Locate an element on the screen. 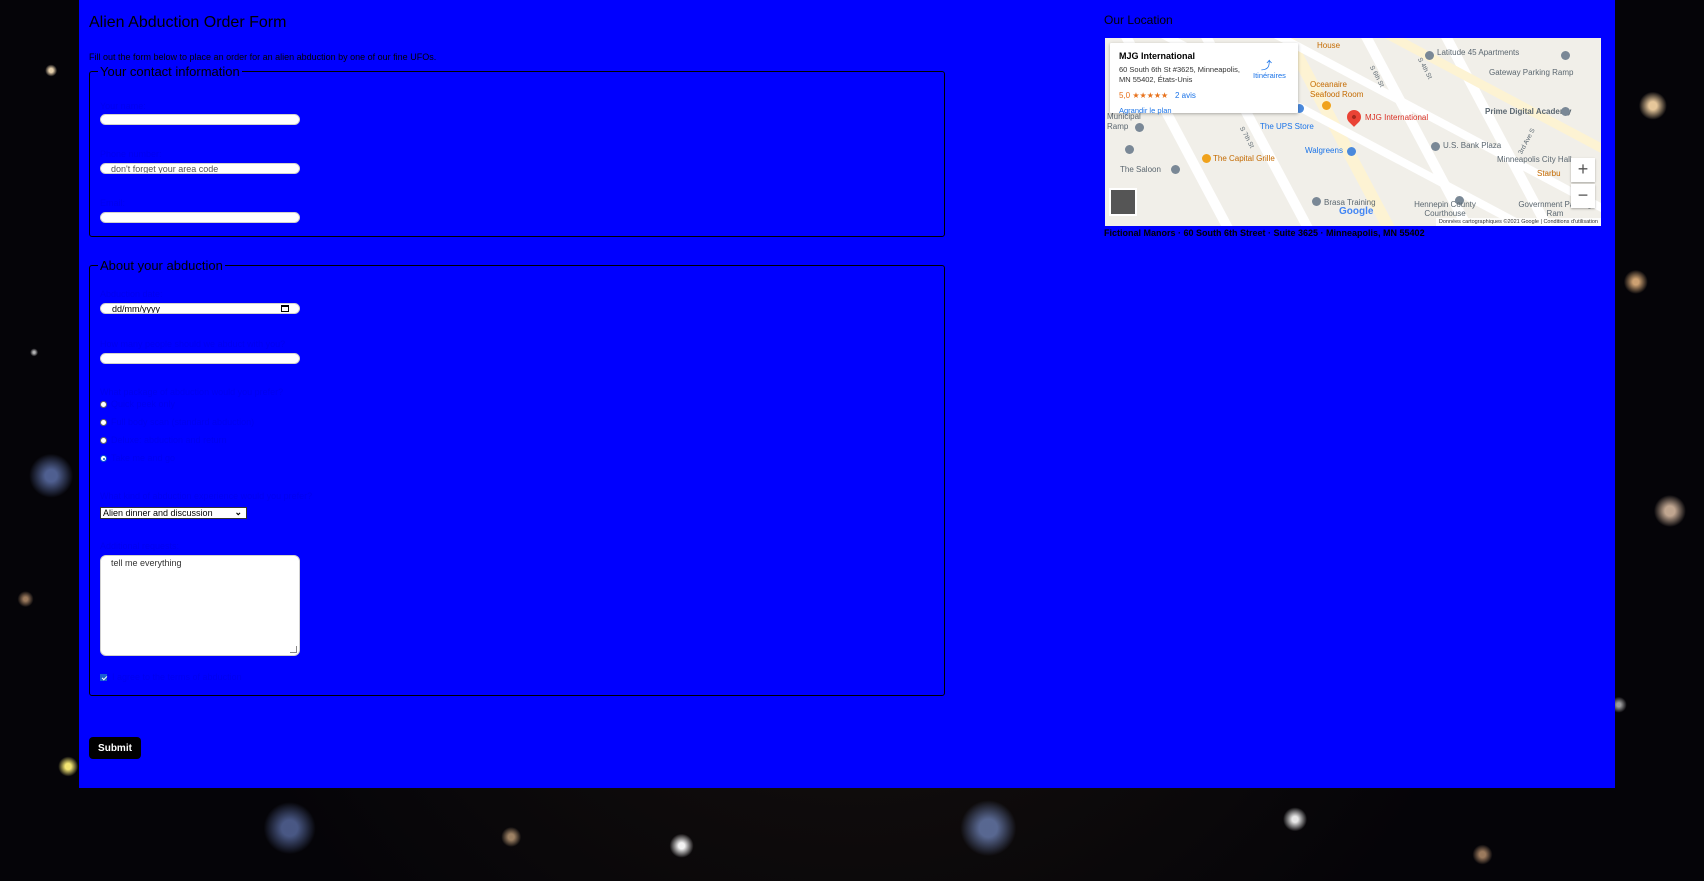 This screenshot has height=881, width=1704. phone-input: don't forget your area code is located at coordinates (200, 168).